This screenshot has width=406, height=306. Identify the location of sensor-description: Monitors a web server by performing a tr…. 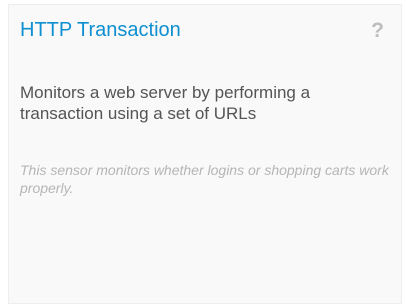
(165, 103).